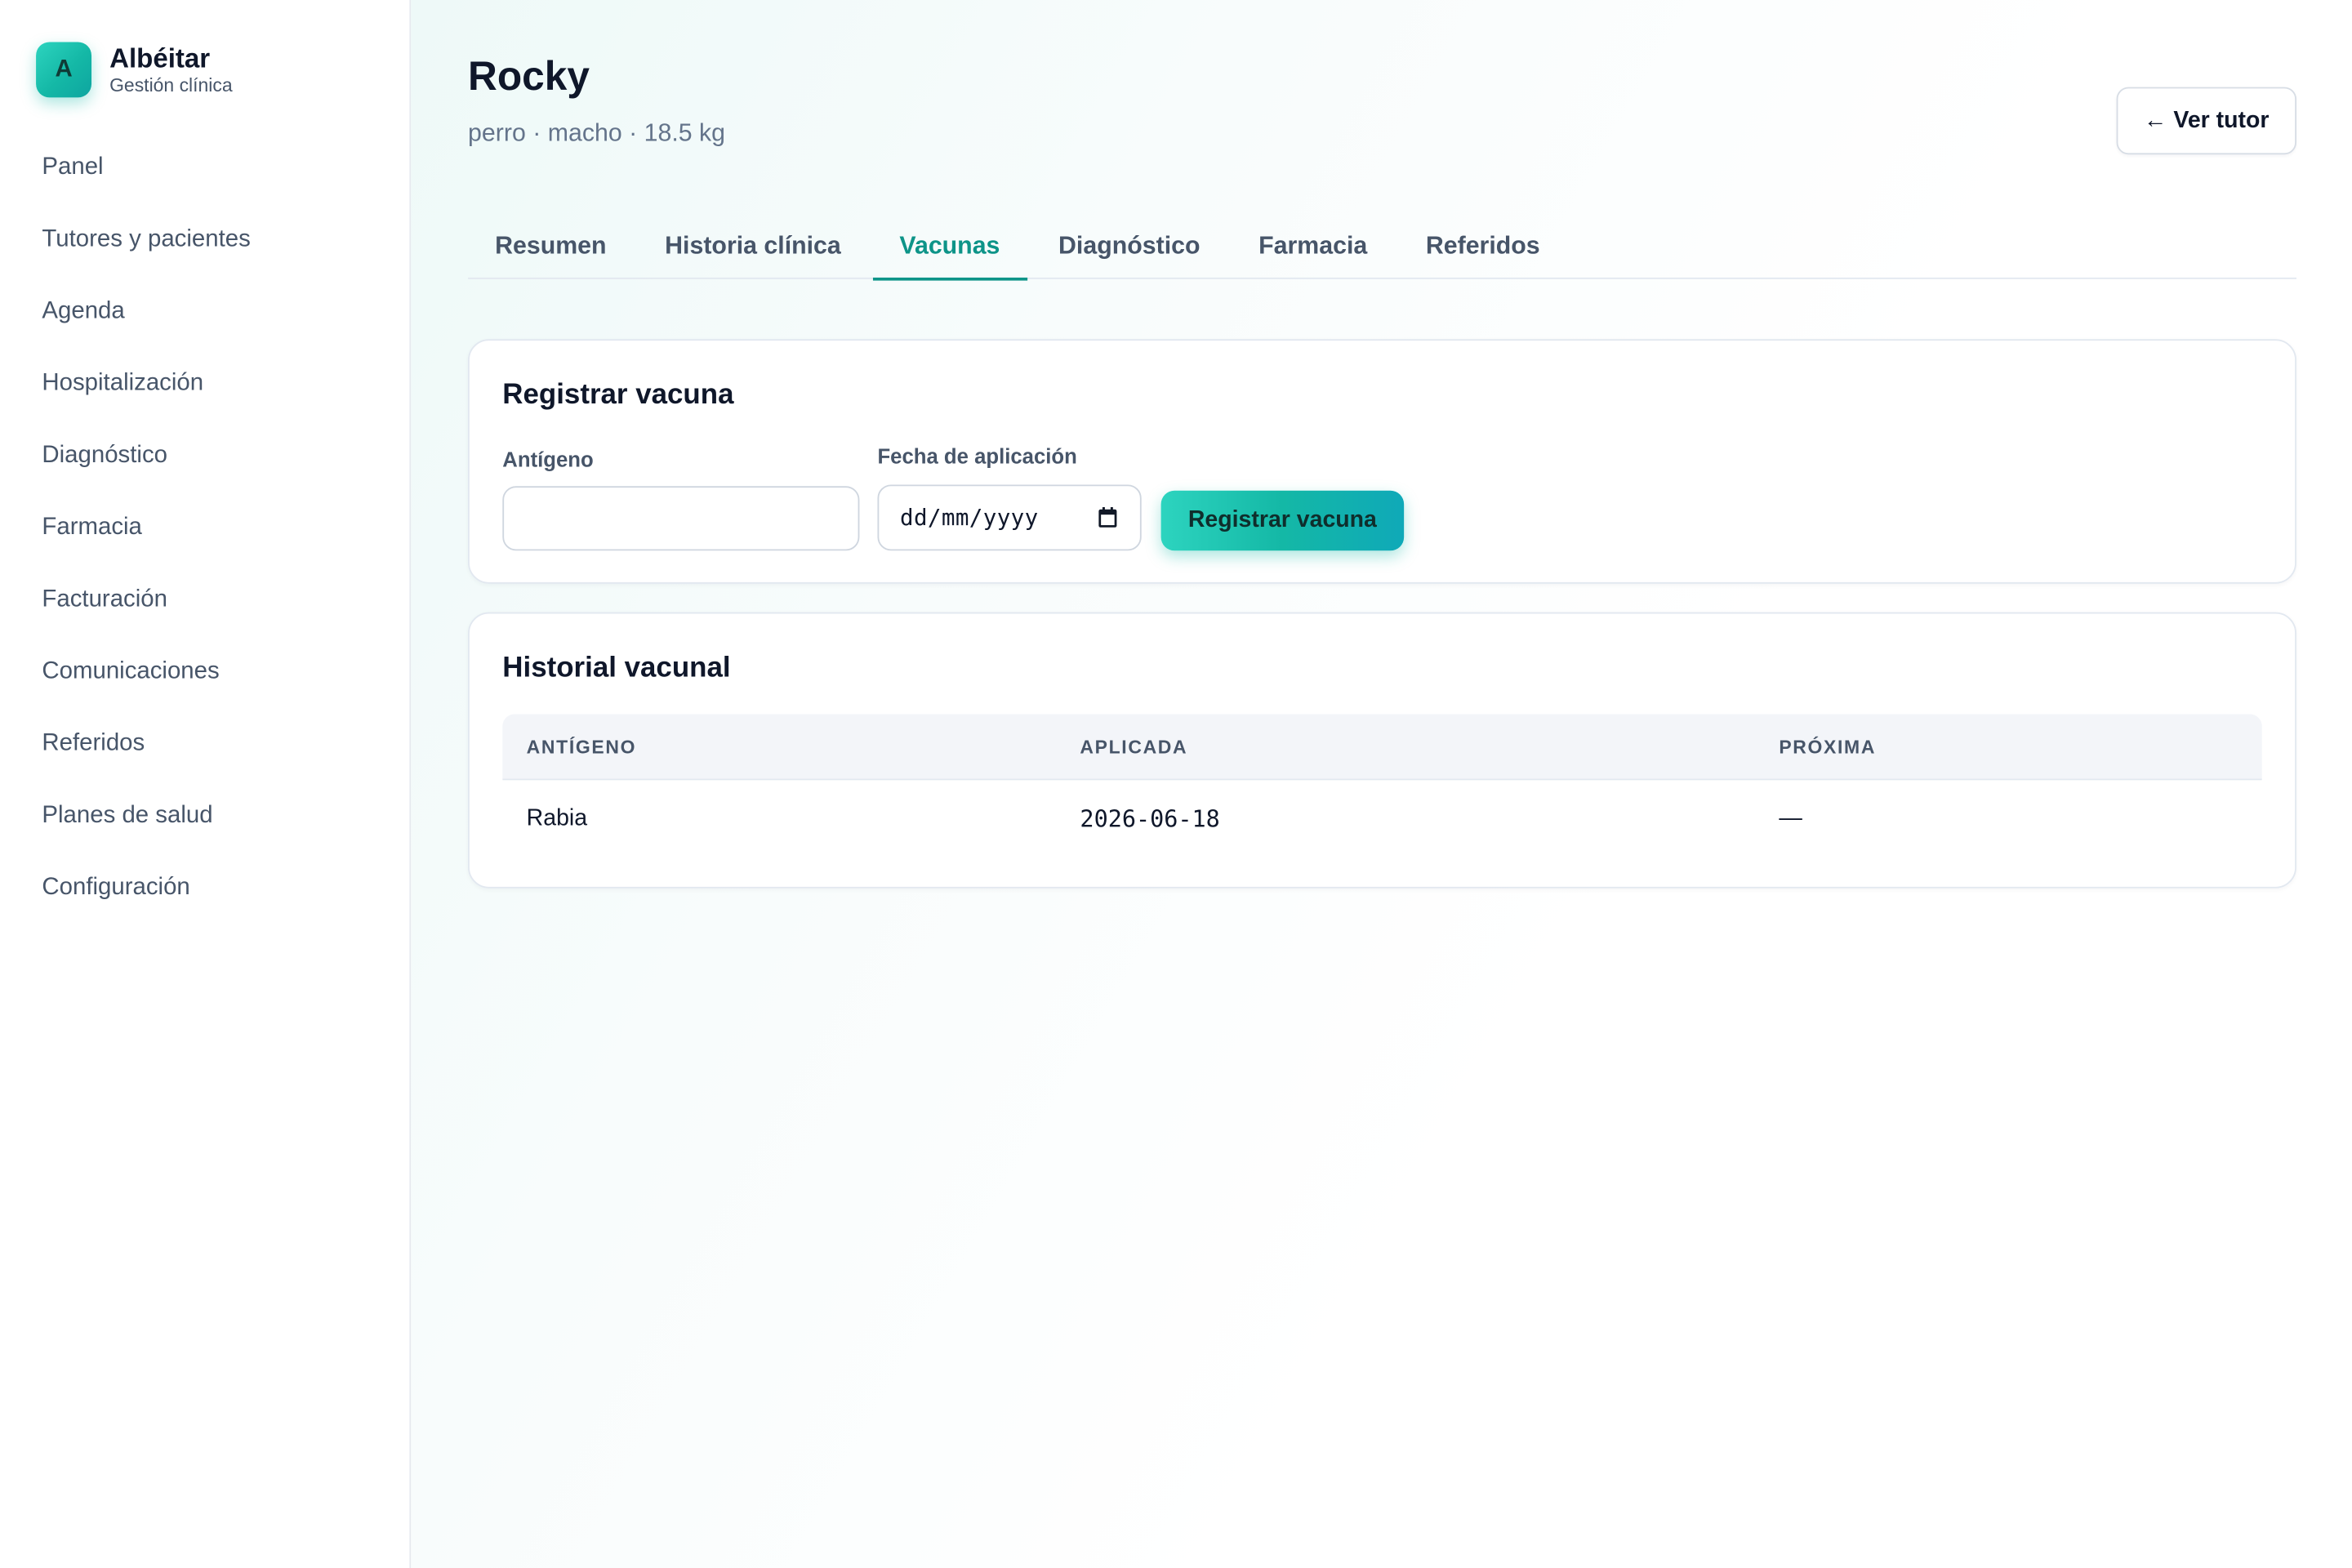  What do you see at coordinates (2206, 121) in the screenshot?
I see `back-to-tutor-button: ← Ver tutor` at bounding box center [2206, 121].